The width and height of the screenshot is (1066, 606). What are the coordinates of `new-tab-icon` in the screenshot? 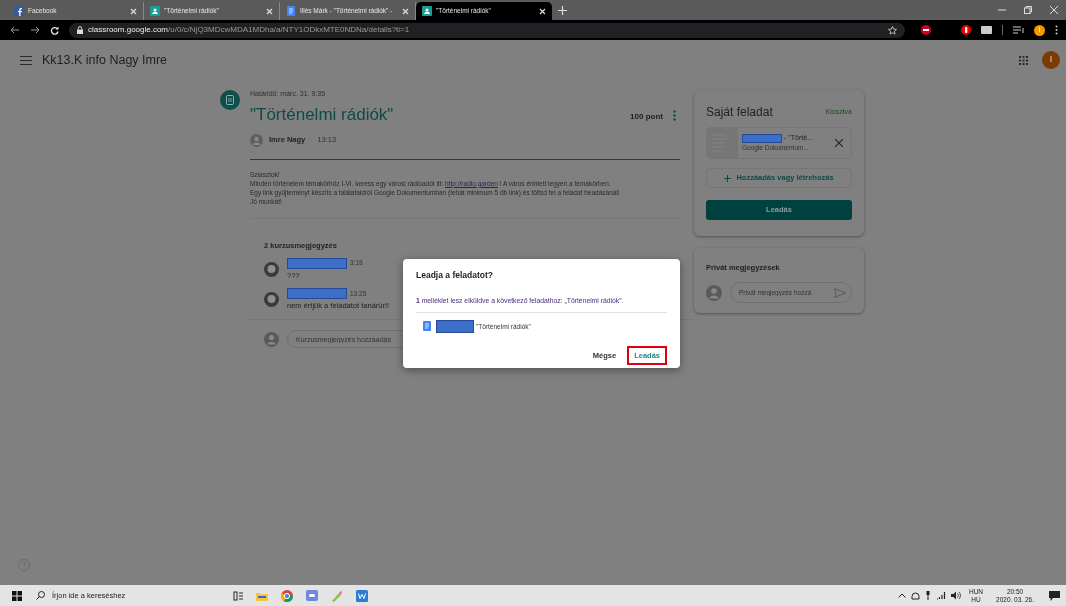 It's located at (562, 10).